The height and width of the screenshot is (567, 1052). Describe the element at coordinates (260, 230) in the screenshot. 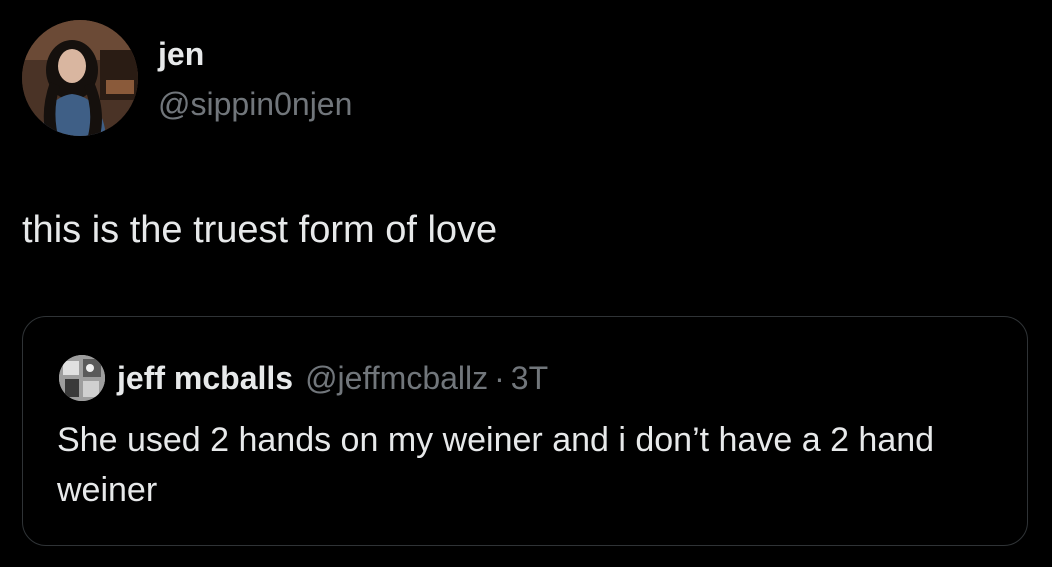

I see `tweet-text: this is the truest form of love` at that location.